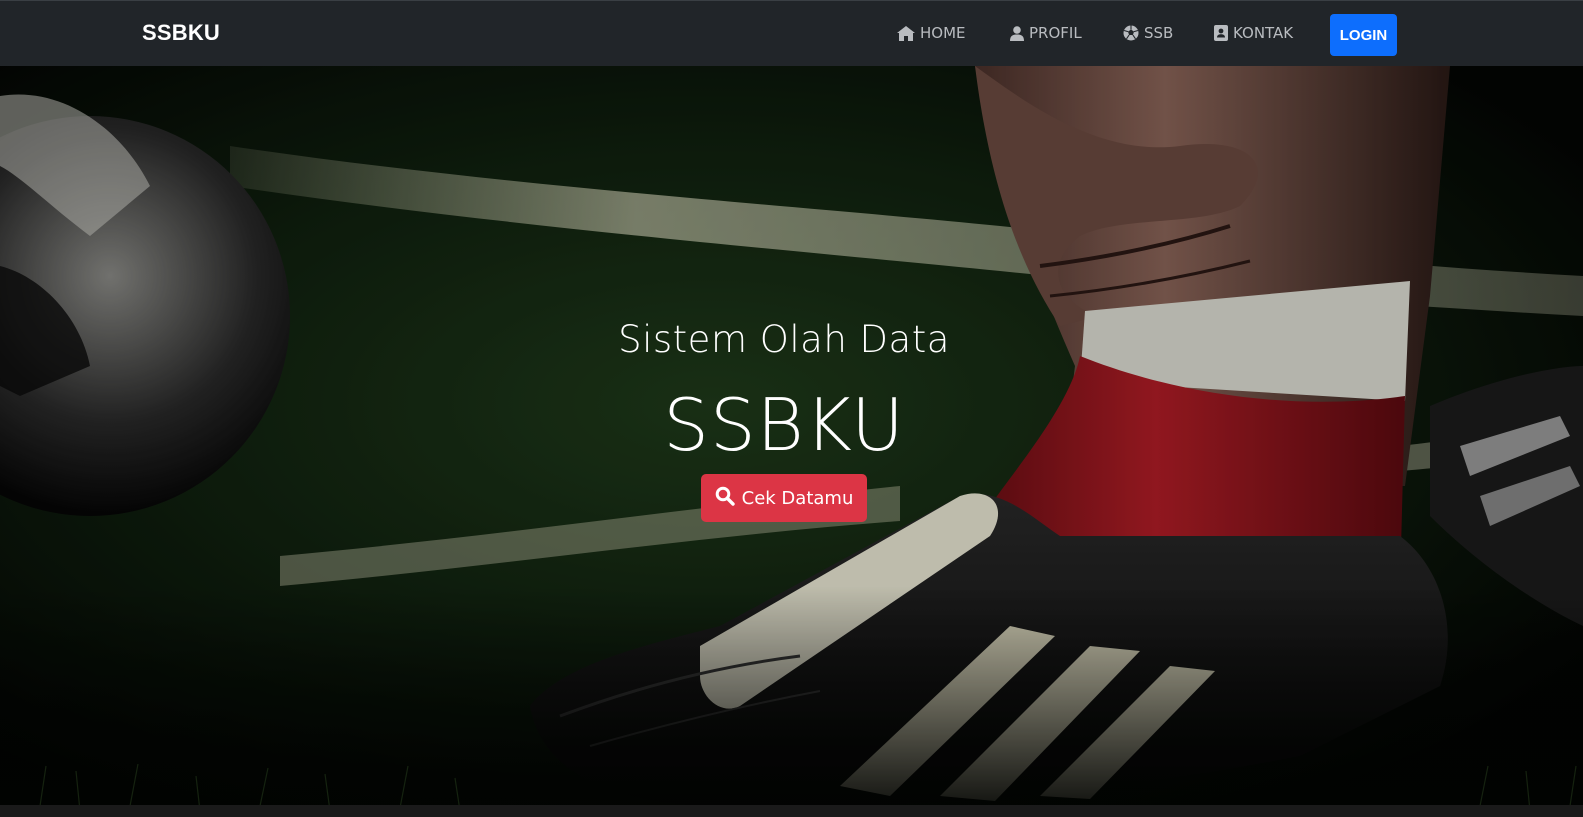  What do you see at coordinates (1159, 33) in the screenshot?
I see `nav-item-label: SSB` at bounding box center [1159, 33].